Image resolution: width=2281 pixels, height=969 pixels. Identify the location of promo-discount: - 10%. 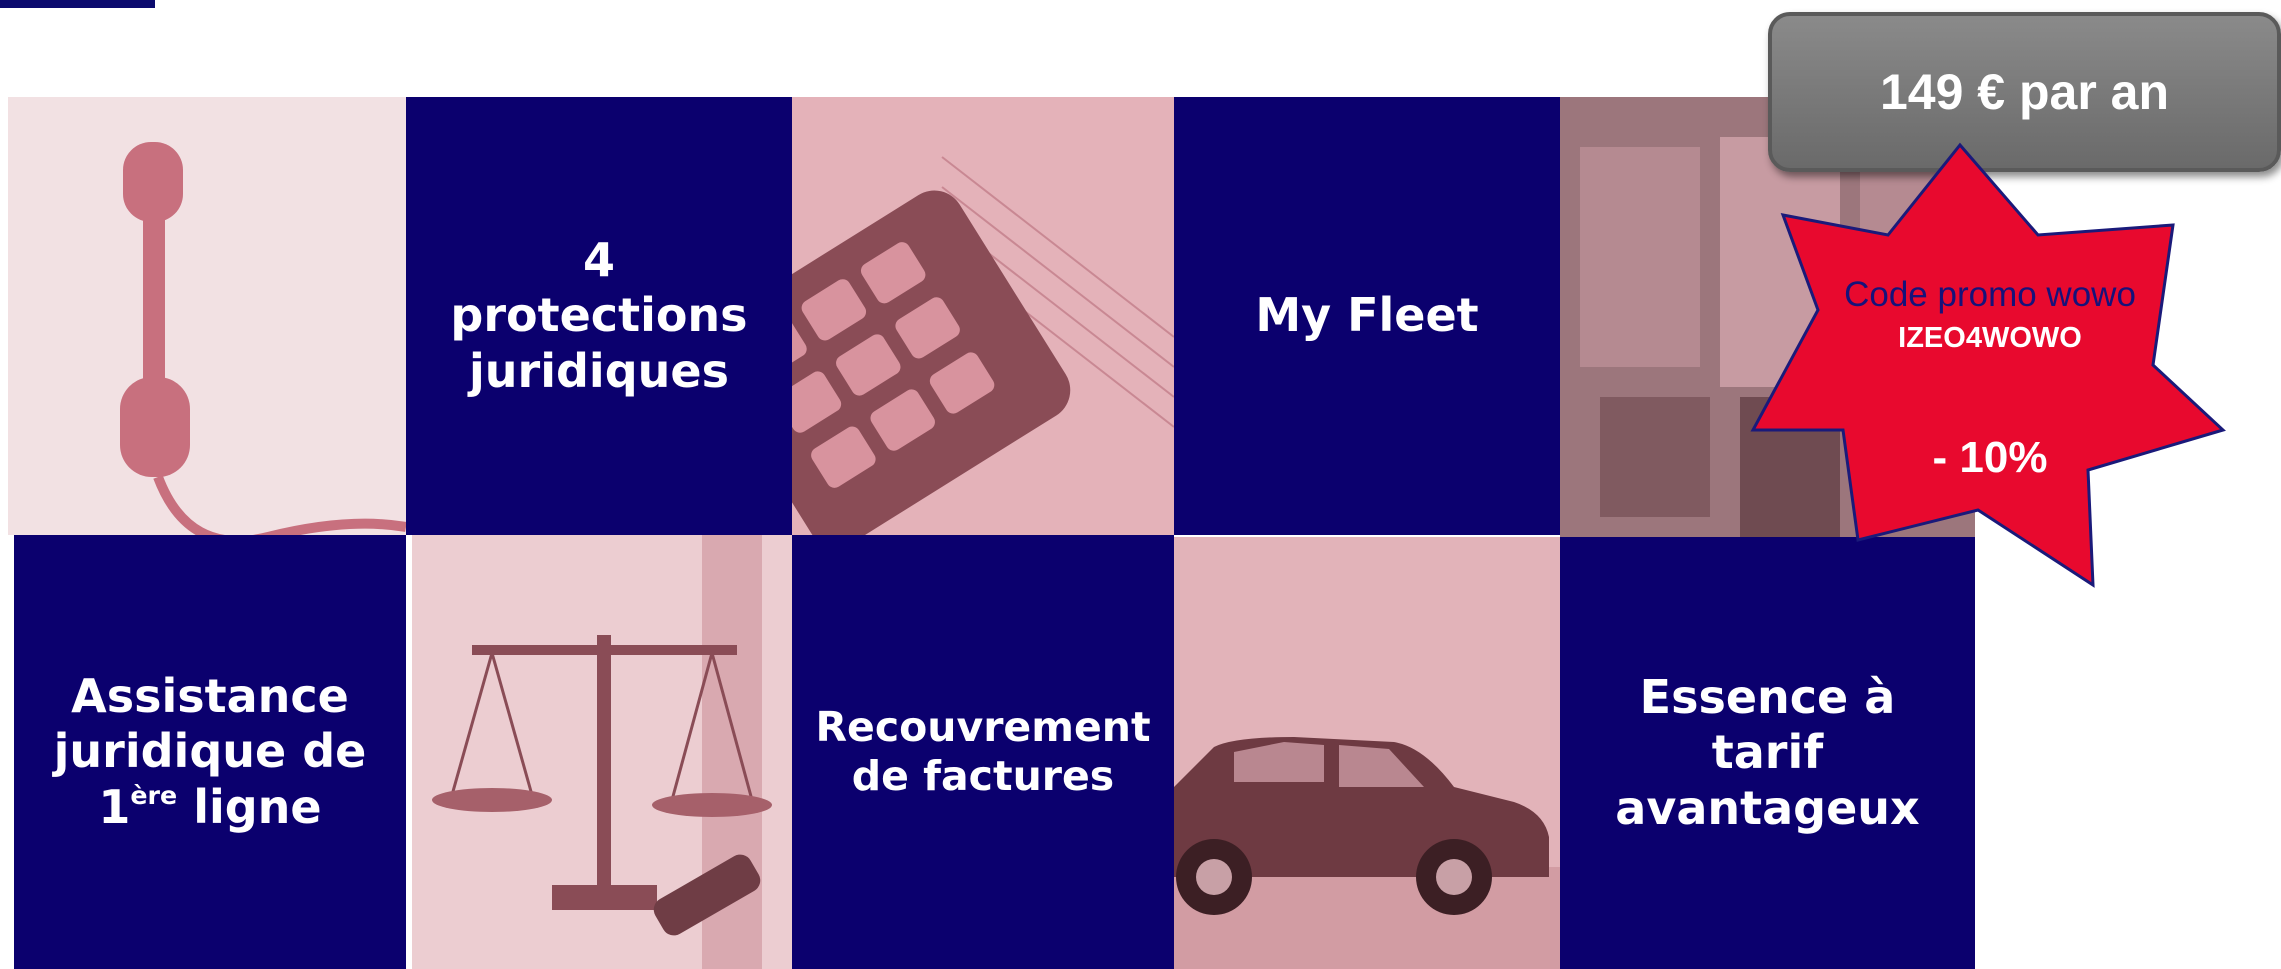
(1990, 457).